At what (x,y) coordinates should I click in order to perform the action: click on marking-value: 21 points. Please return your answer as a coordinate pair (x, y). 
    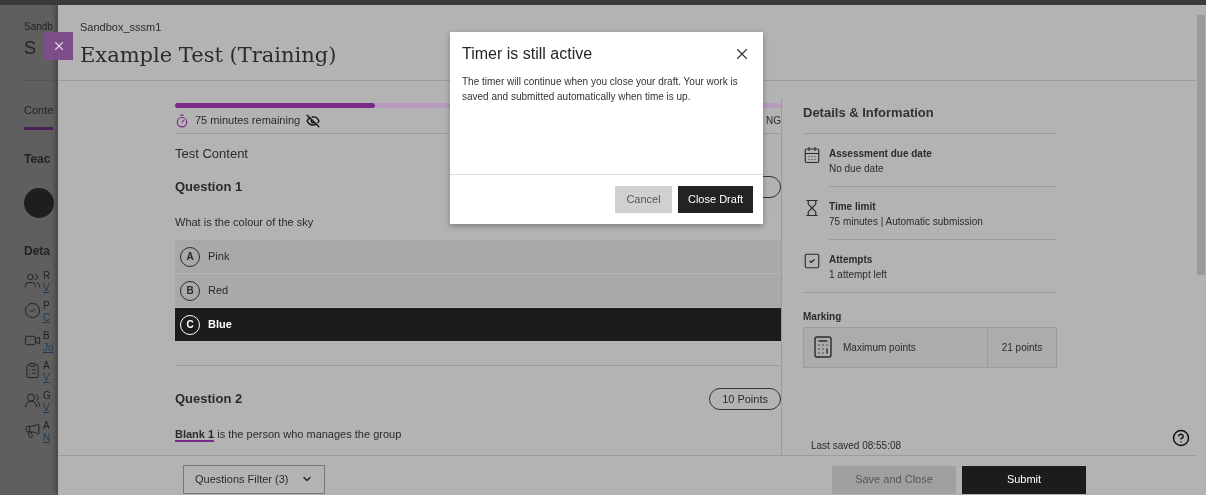
    Looking at the image, I should click on (1021, 347).